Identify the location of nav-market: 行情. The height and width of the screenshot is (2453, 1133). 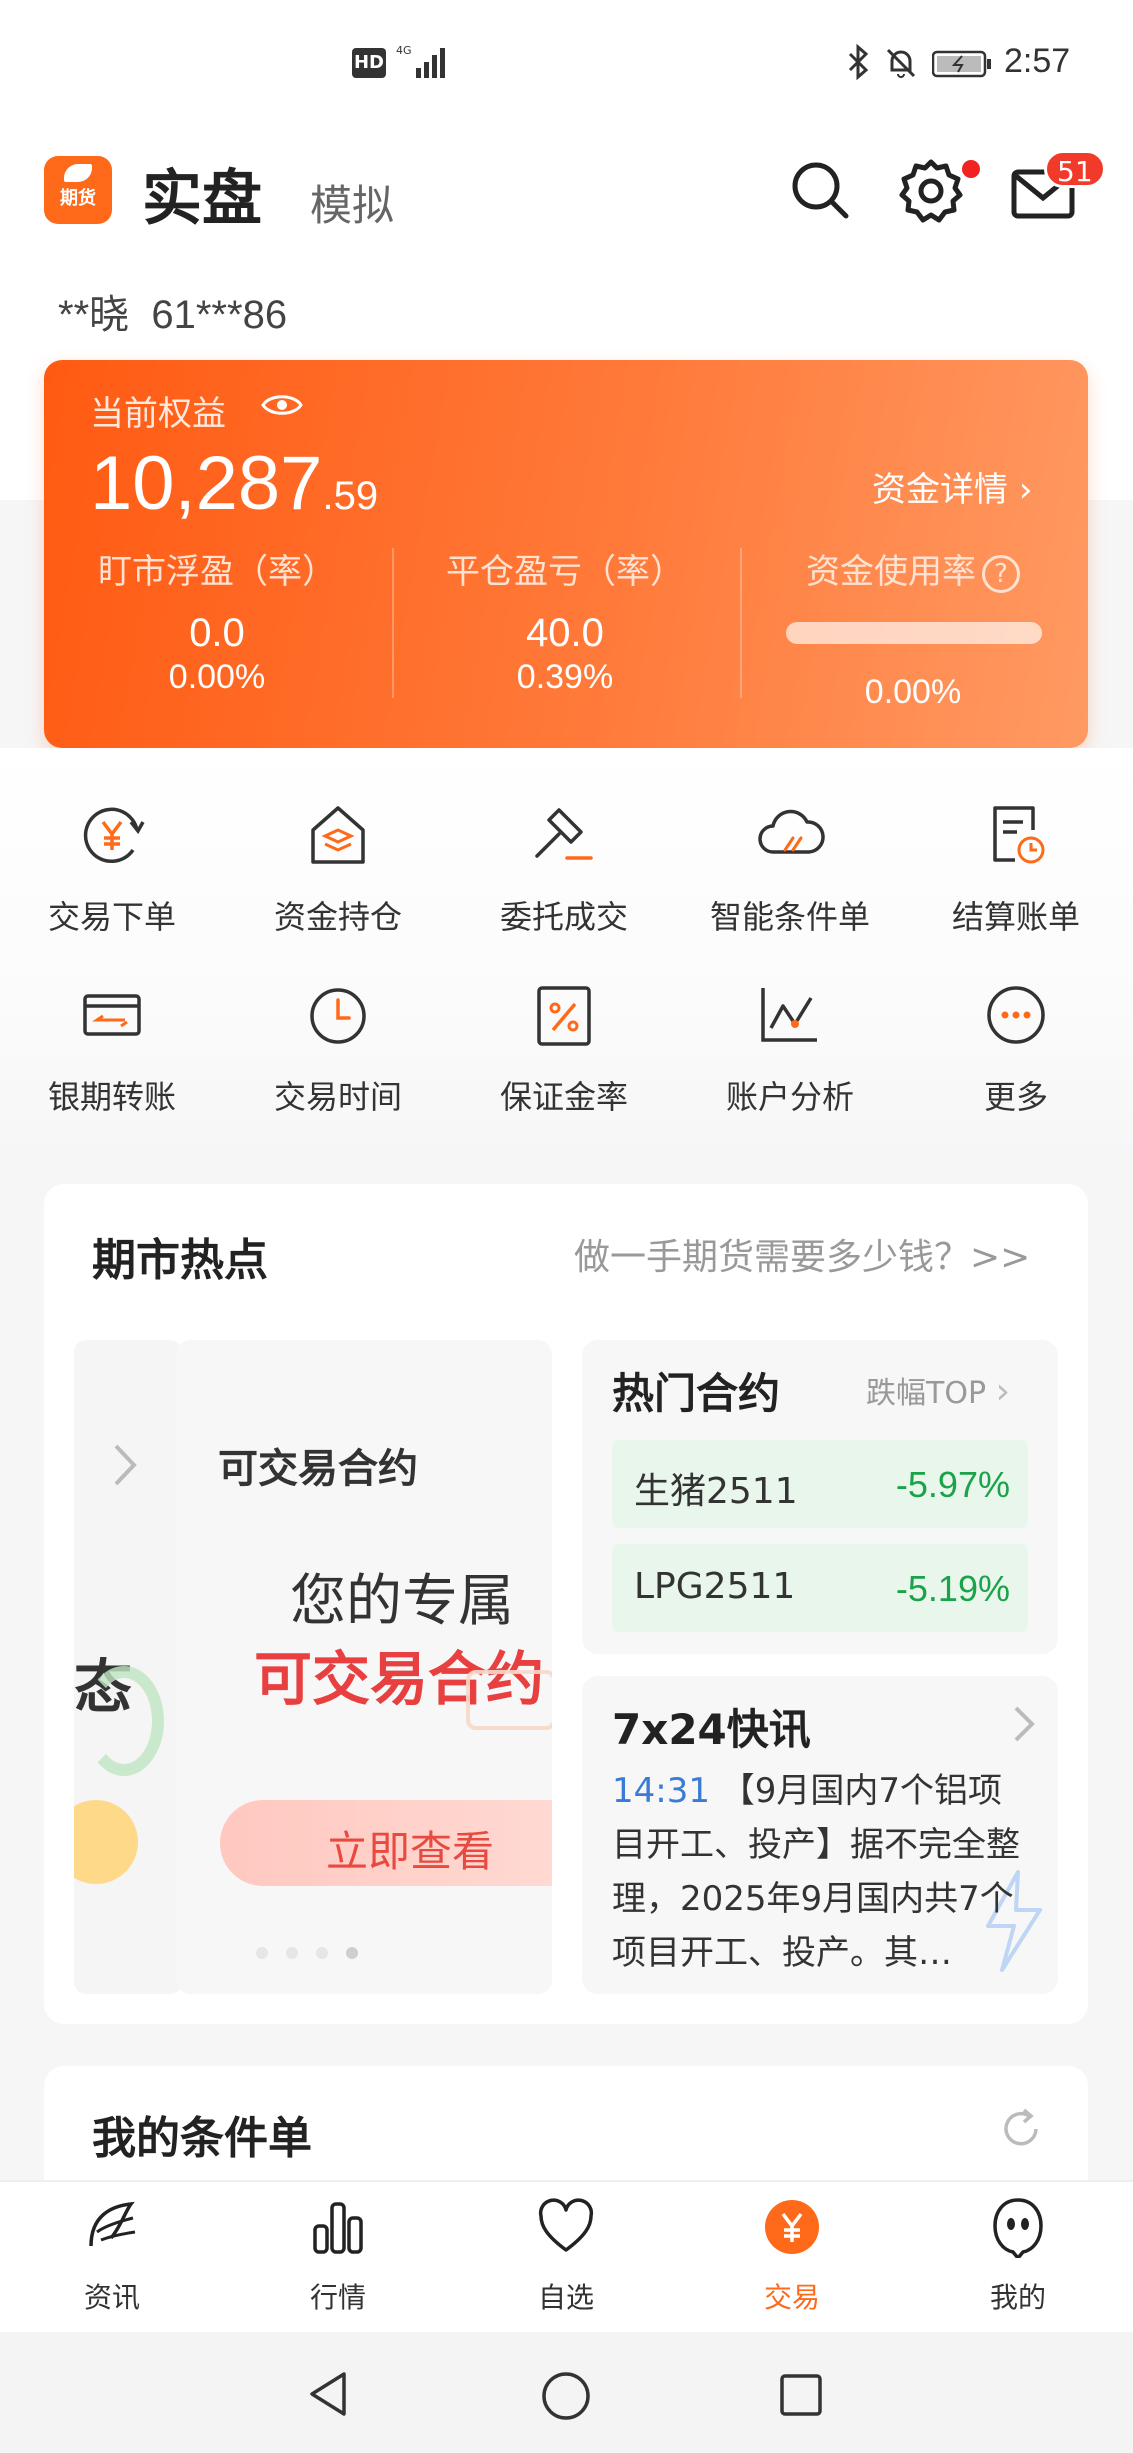
(338, 2256).